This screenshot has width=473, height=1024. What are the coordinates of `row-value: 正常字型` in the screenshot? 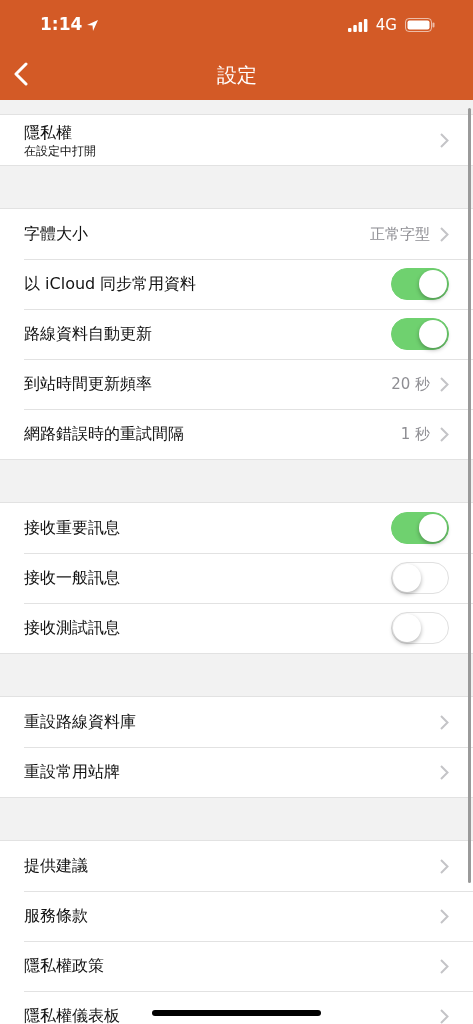 It's located at (400, 234).